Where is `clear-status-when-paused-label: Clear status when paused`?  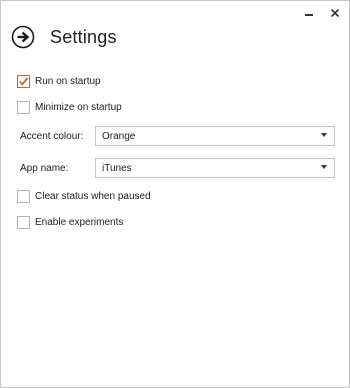 clear-status-when-paused-label: Clear status when paused is located at coordinates (93, 196).